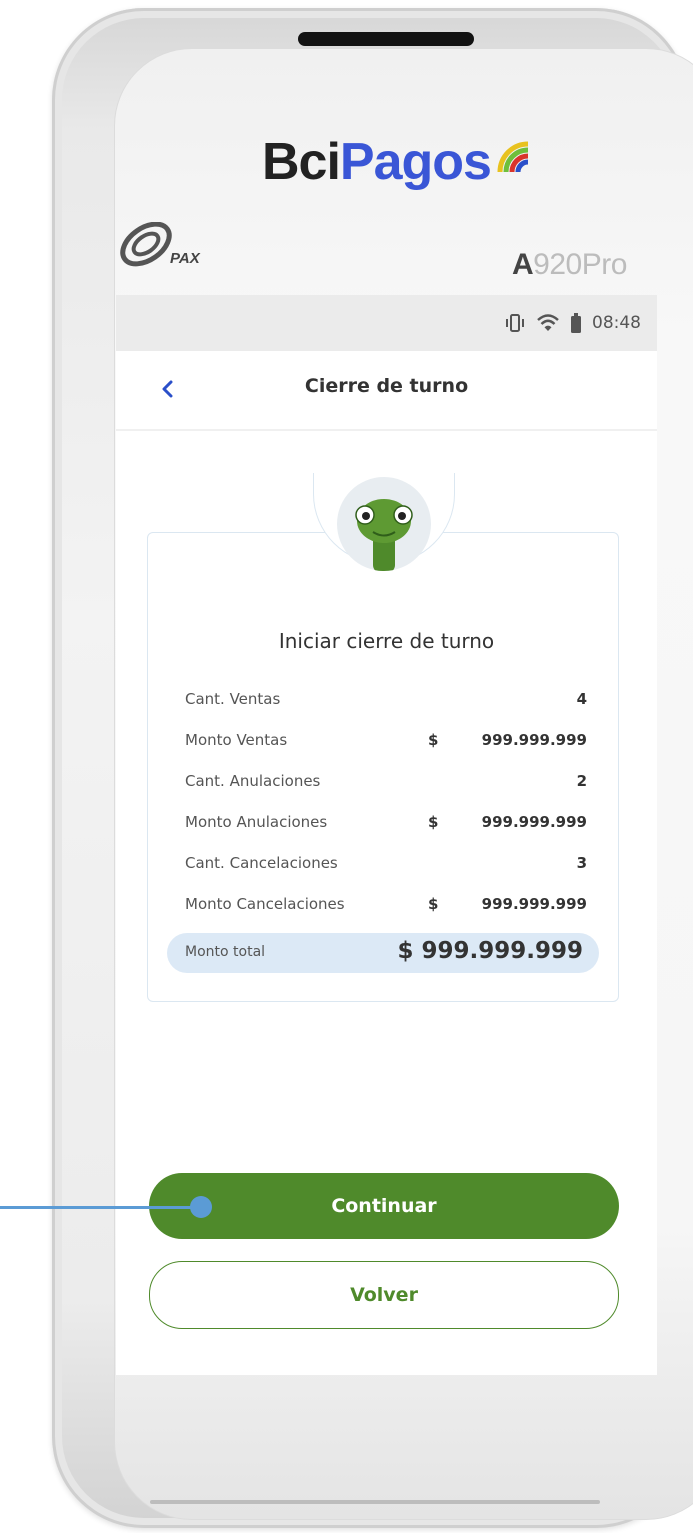 The width and height of the screenshot is (693, 1533). What do you see at coordinates (386, 386) in the screenshot?
I see `page-title: Cierre de turno` at bounding box center [386, 386].